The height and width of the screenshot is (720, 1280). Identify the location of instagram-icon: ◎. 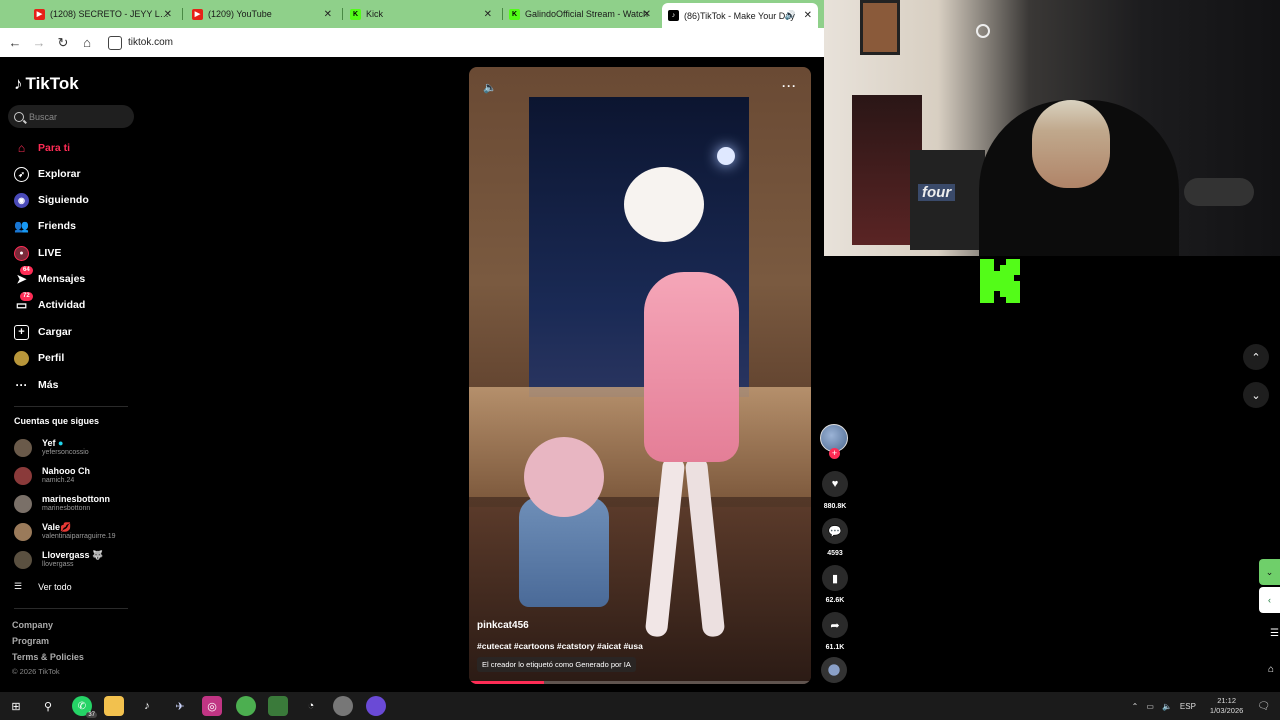
(212, 706).